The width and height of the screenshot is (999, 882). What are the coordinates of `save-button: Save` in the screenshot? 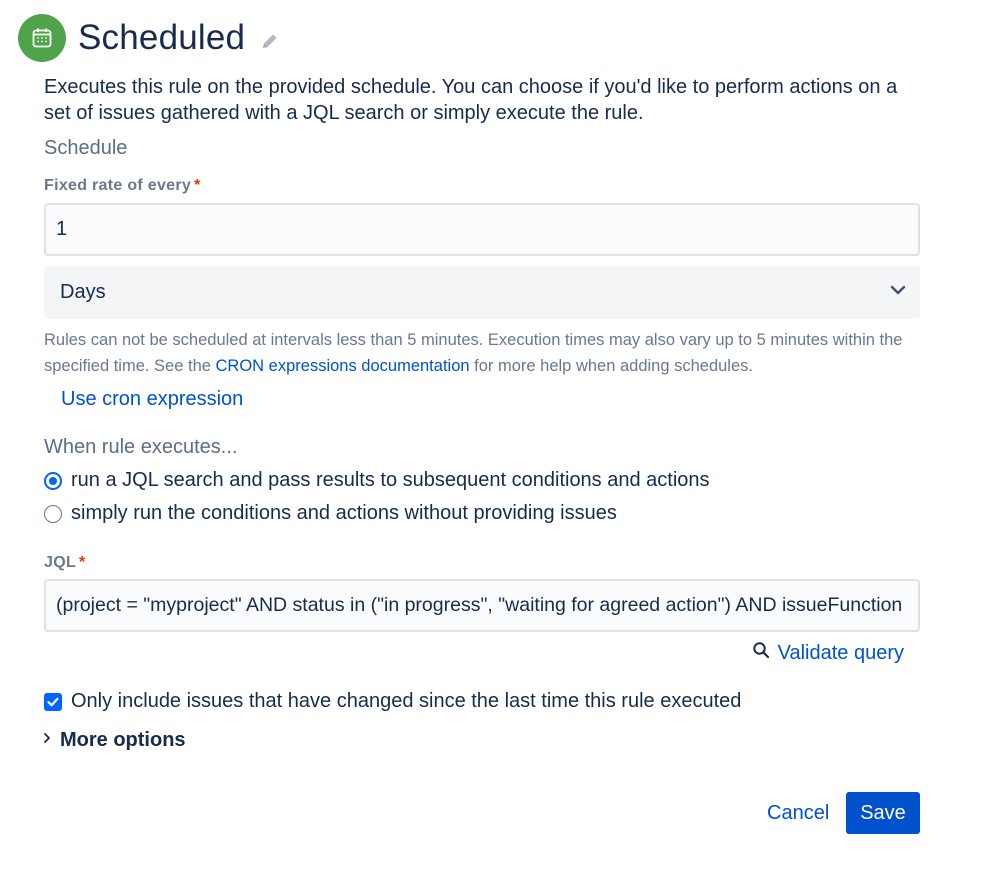 It's located at (883, 813).